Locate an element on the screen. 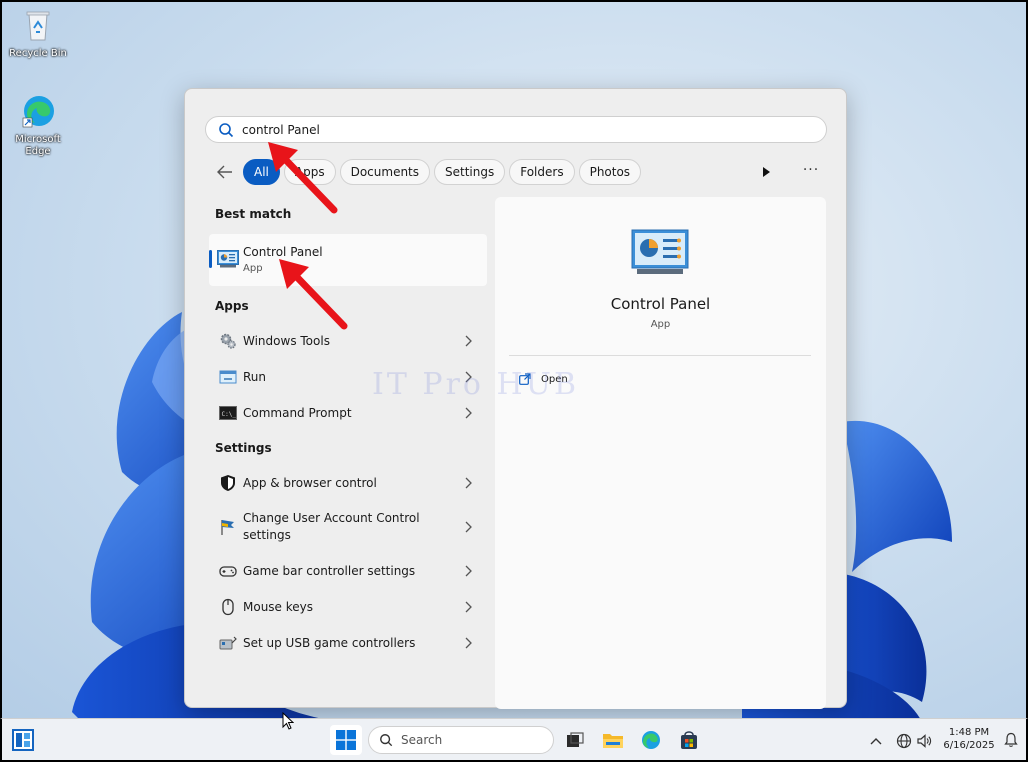 This screenshot has height=762, width=1028. best-match-heading: Best match is located at coordinates (253, 214).